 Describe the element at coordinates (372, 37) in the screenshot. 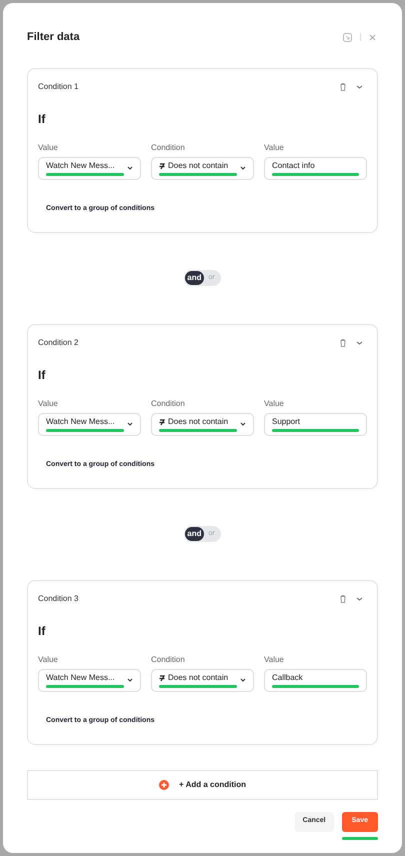

I see `close-icon` at that location.